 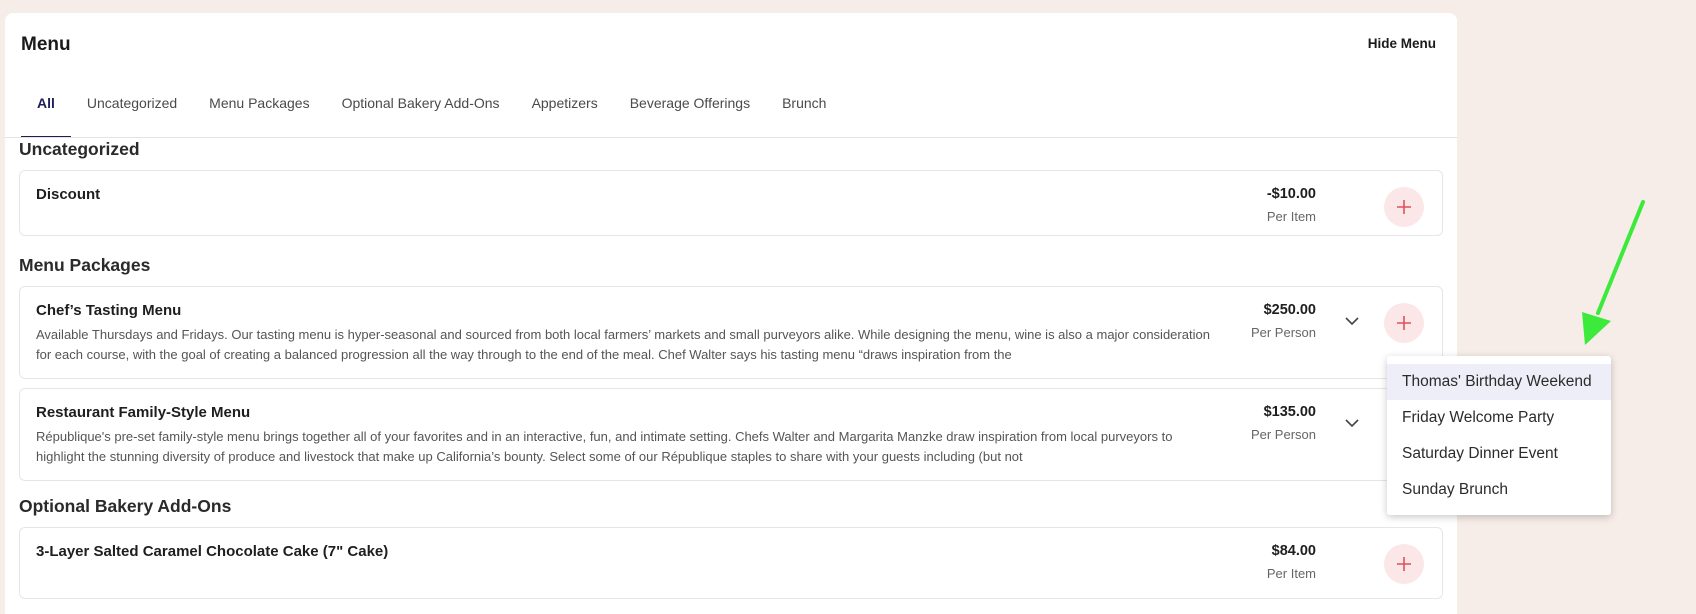 I want to click on tab-uncategorized: Uncategorized, so click(x=132, y=114).